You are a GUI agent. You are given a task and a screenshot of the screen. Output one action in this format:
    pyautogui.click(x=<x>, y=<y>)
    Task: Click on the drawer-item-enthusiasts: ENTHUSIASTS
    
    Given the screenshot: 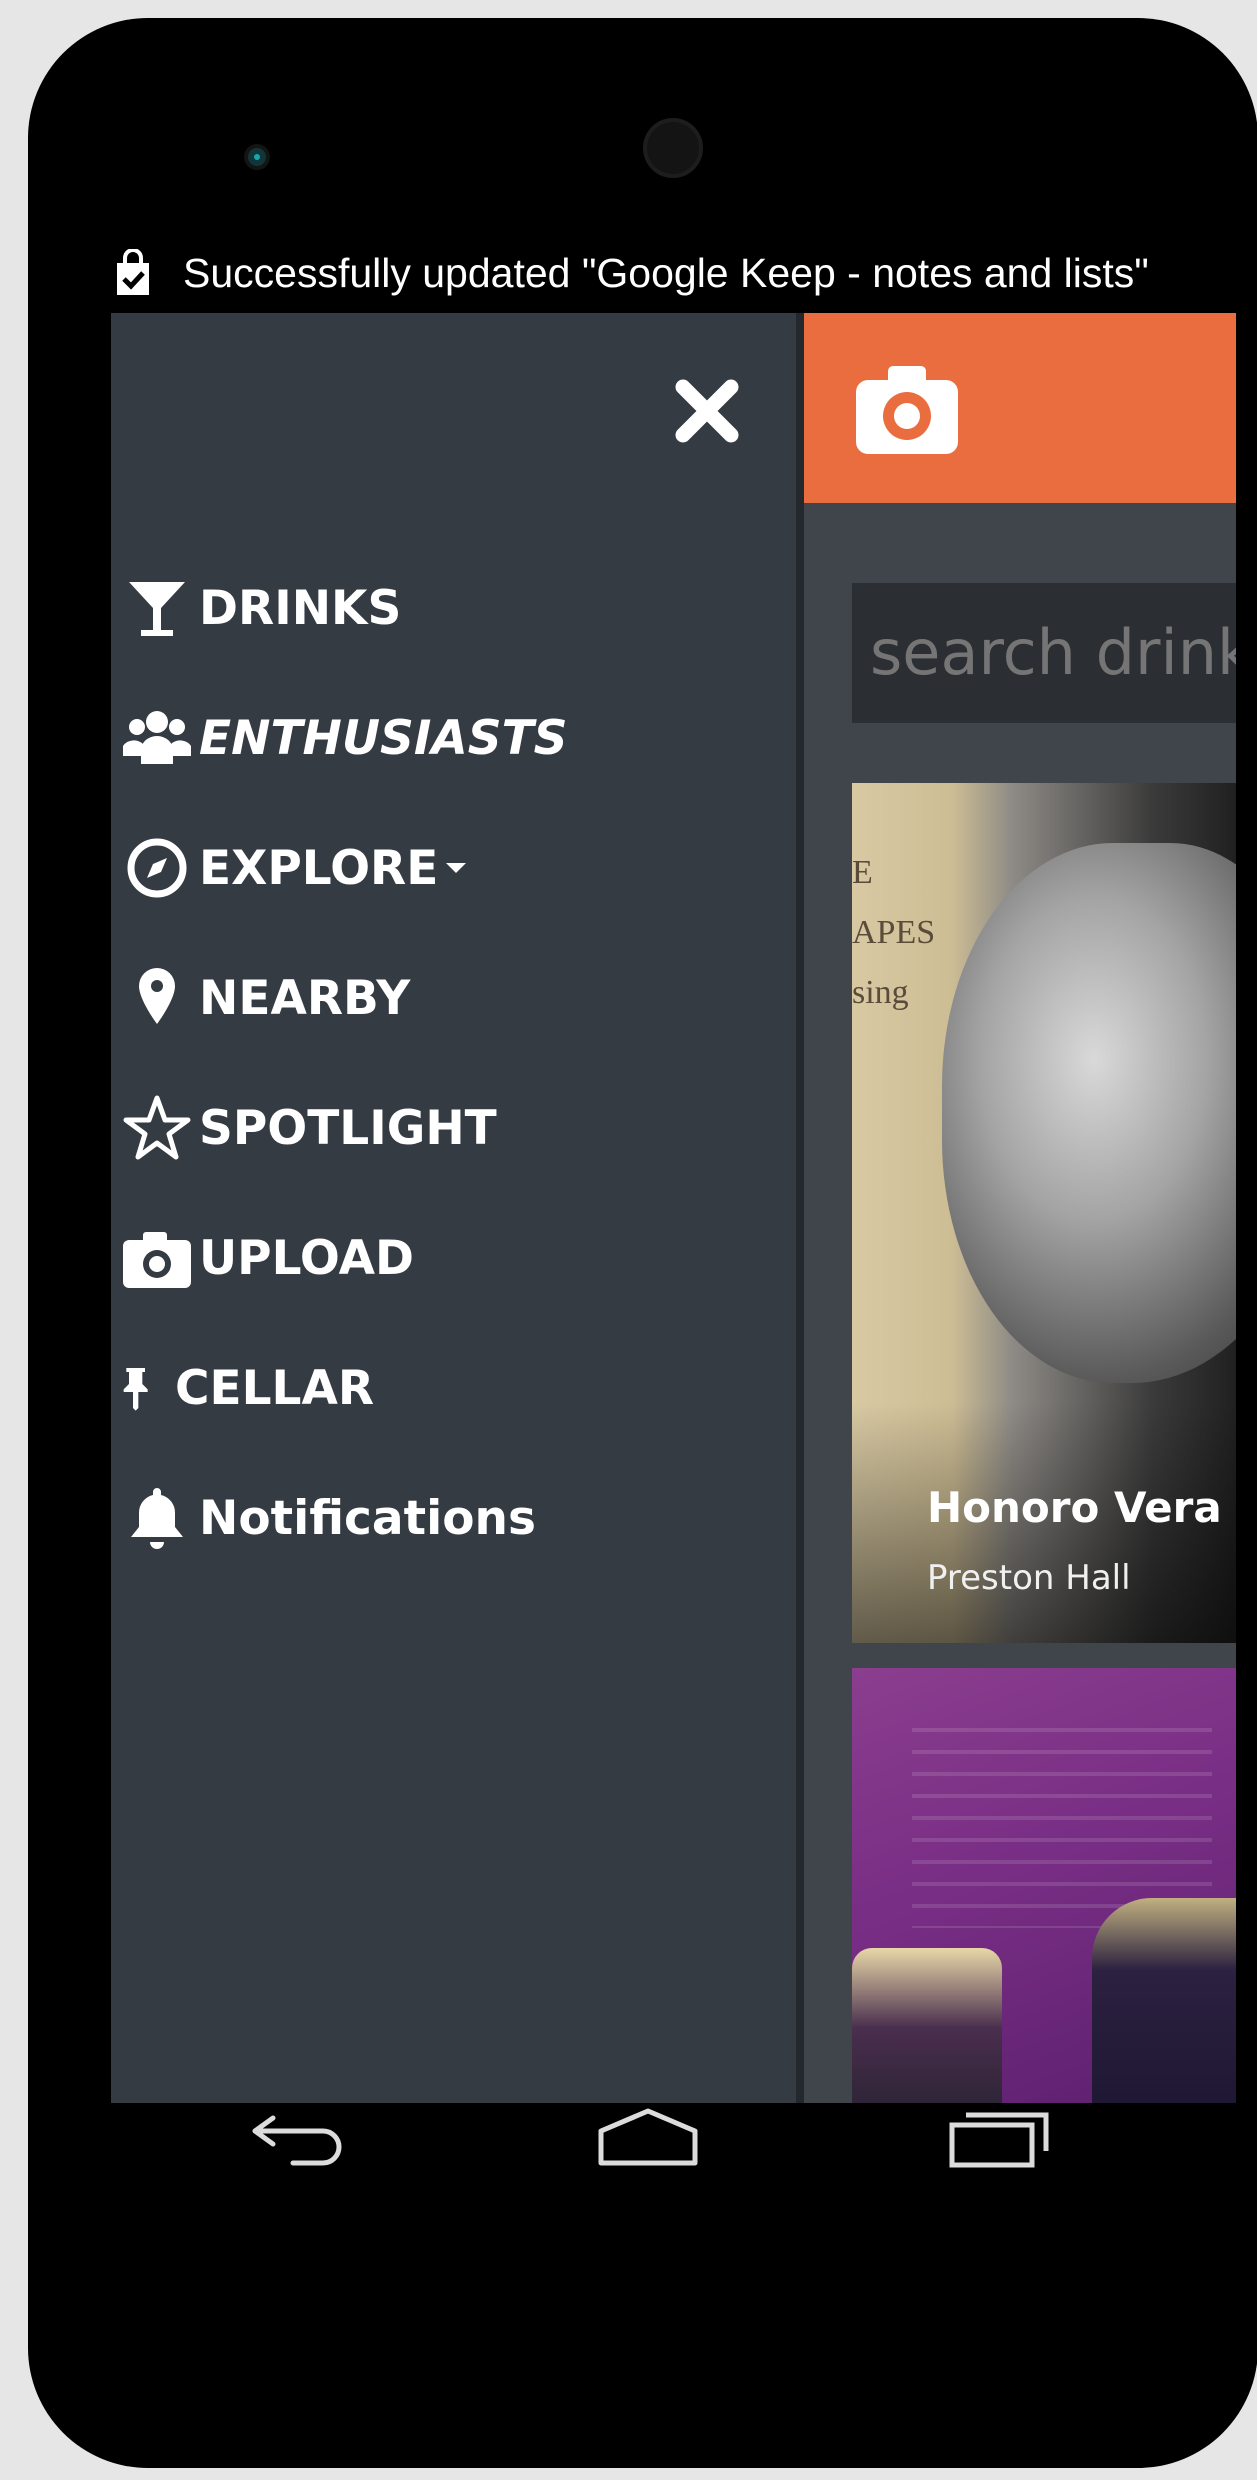 What is the action you would take?
    pyautogui.click(x=451, y=738)
    